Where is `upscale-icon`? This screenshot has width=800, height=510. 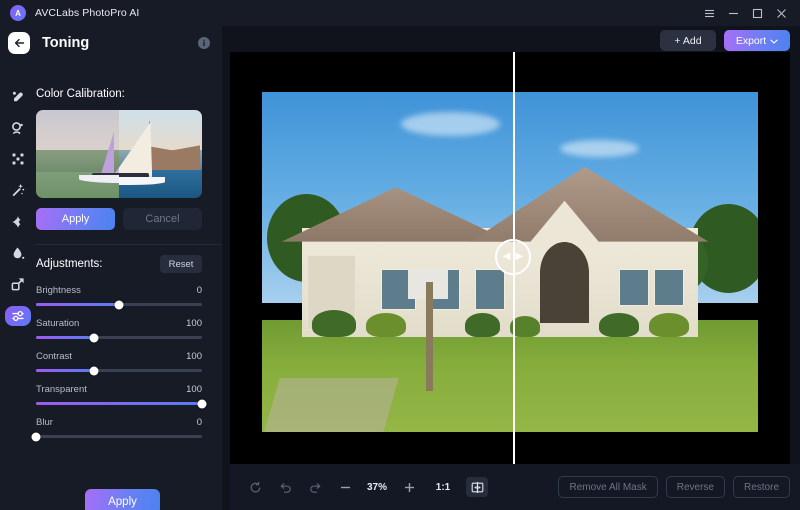
upscale-icon is located at coordinates (18, 284).